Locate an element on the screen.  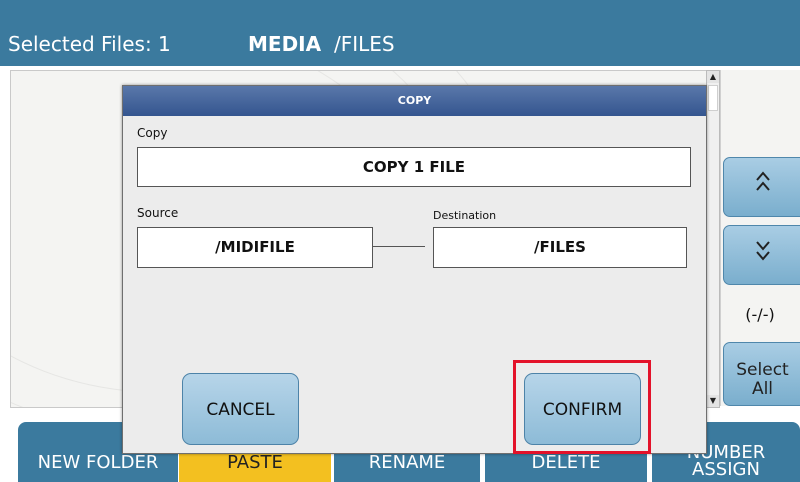
select-all-label-line2: All is located at coordinates (762, 389).